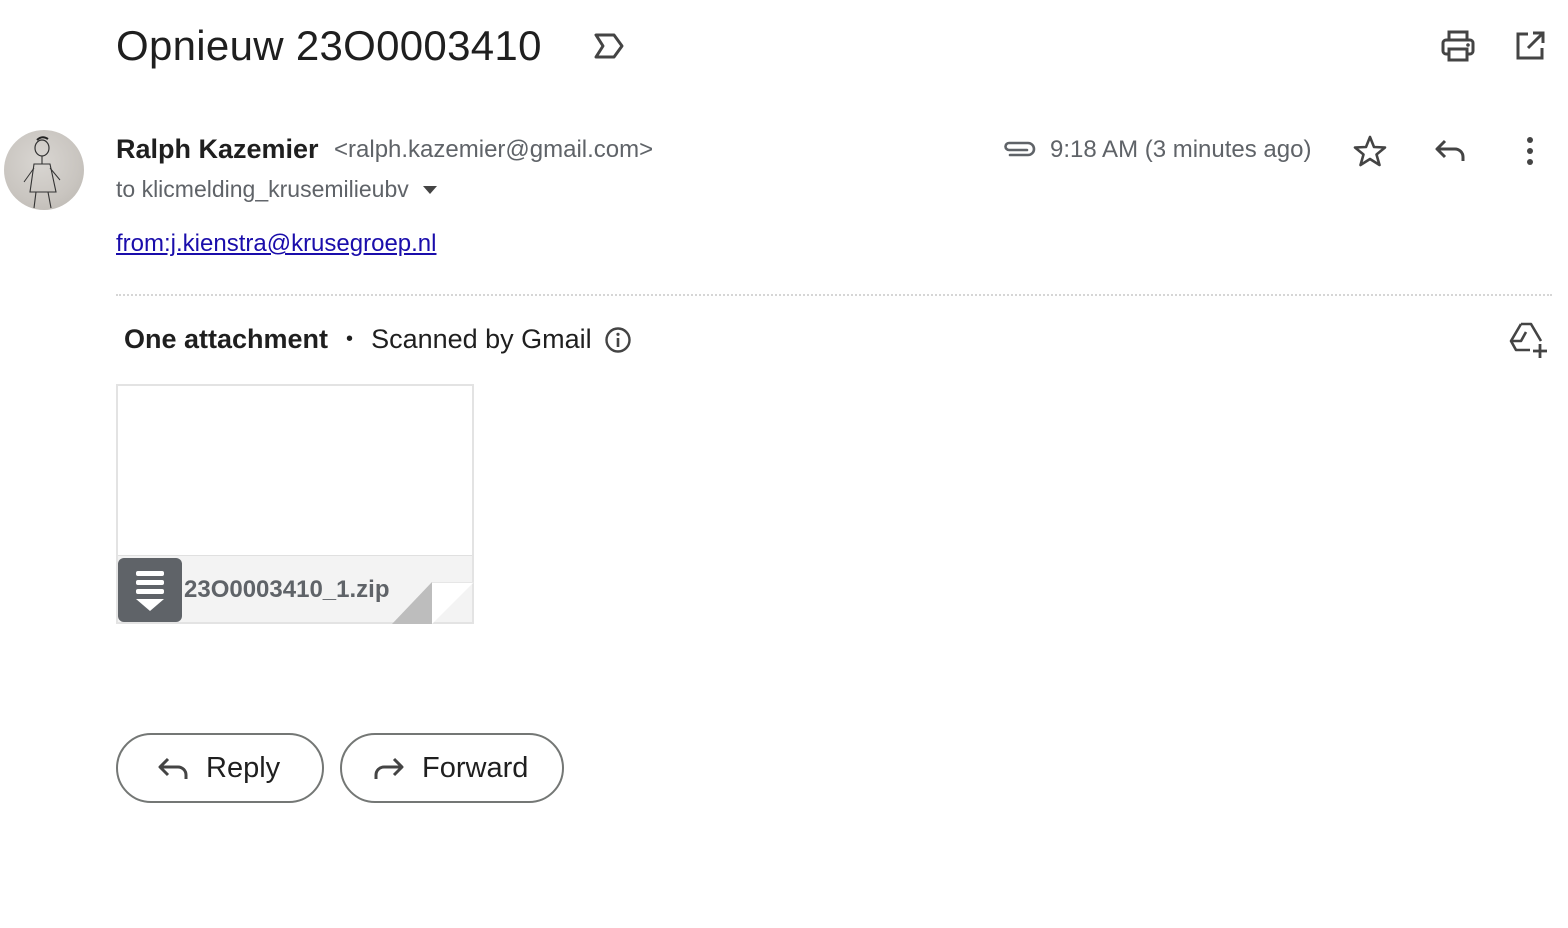 The image size is (1568, 928). Describe the element at coordinates (295, 504) in the screenshot. I see `attachment-card: 23O0003410_1.zip` at that location.